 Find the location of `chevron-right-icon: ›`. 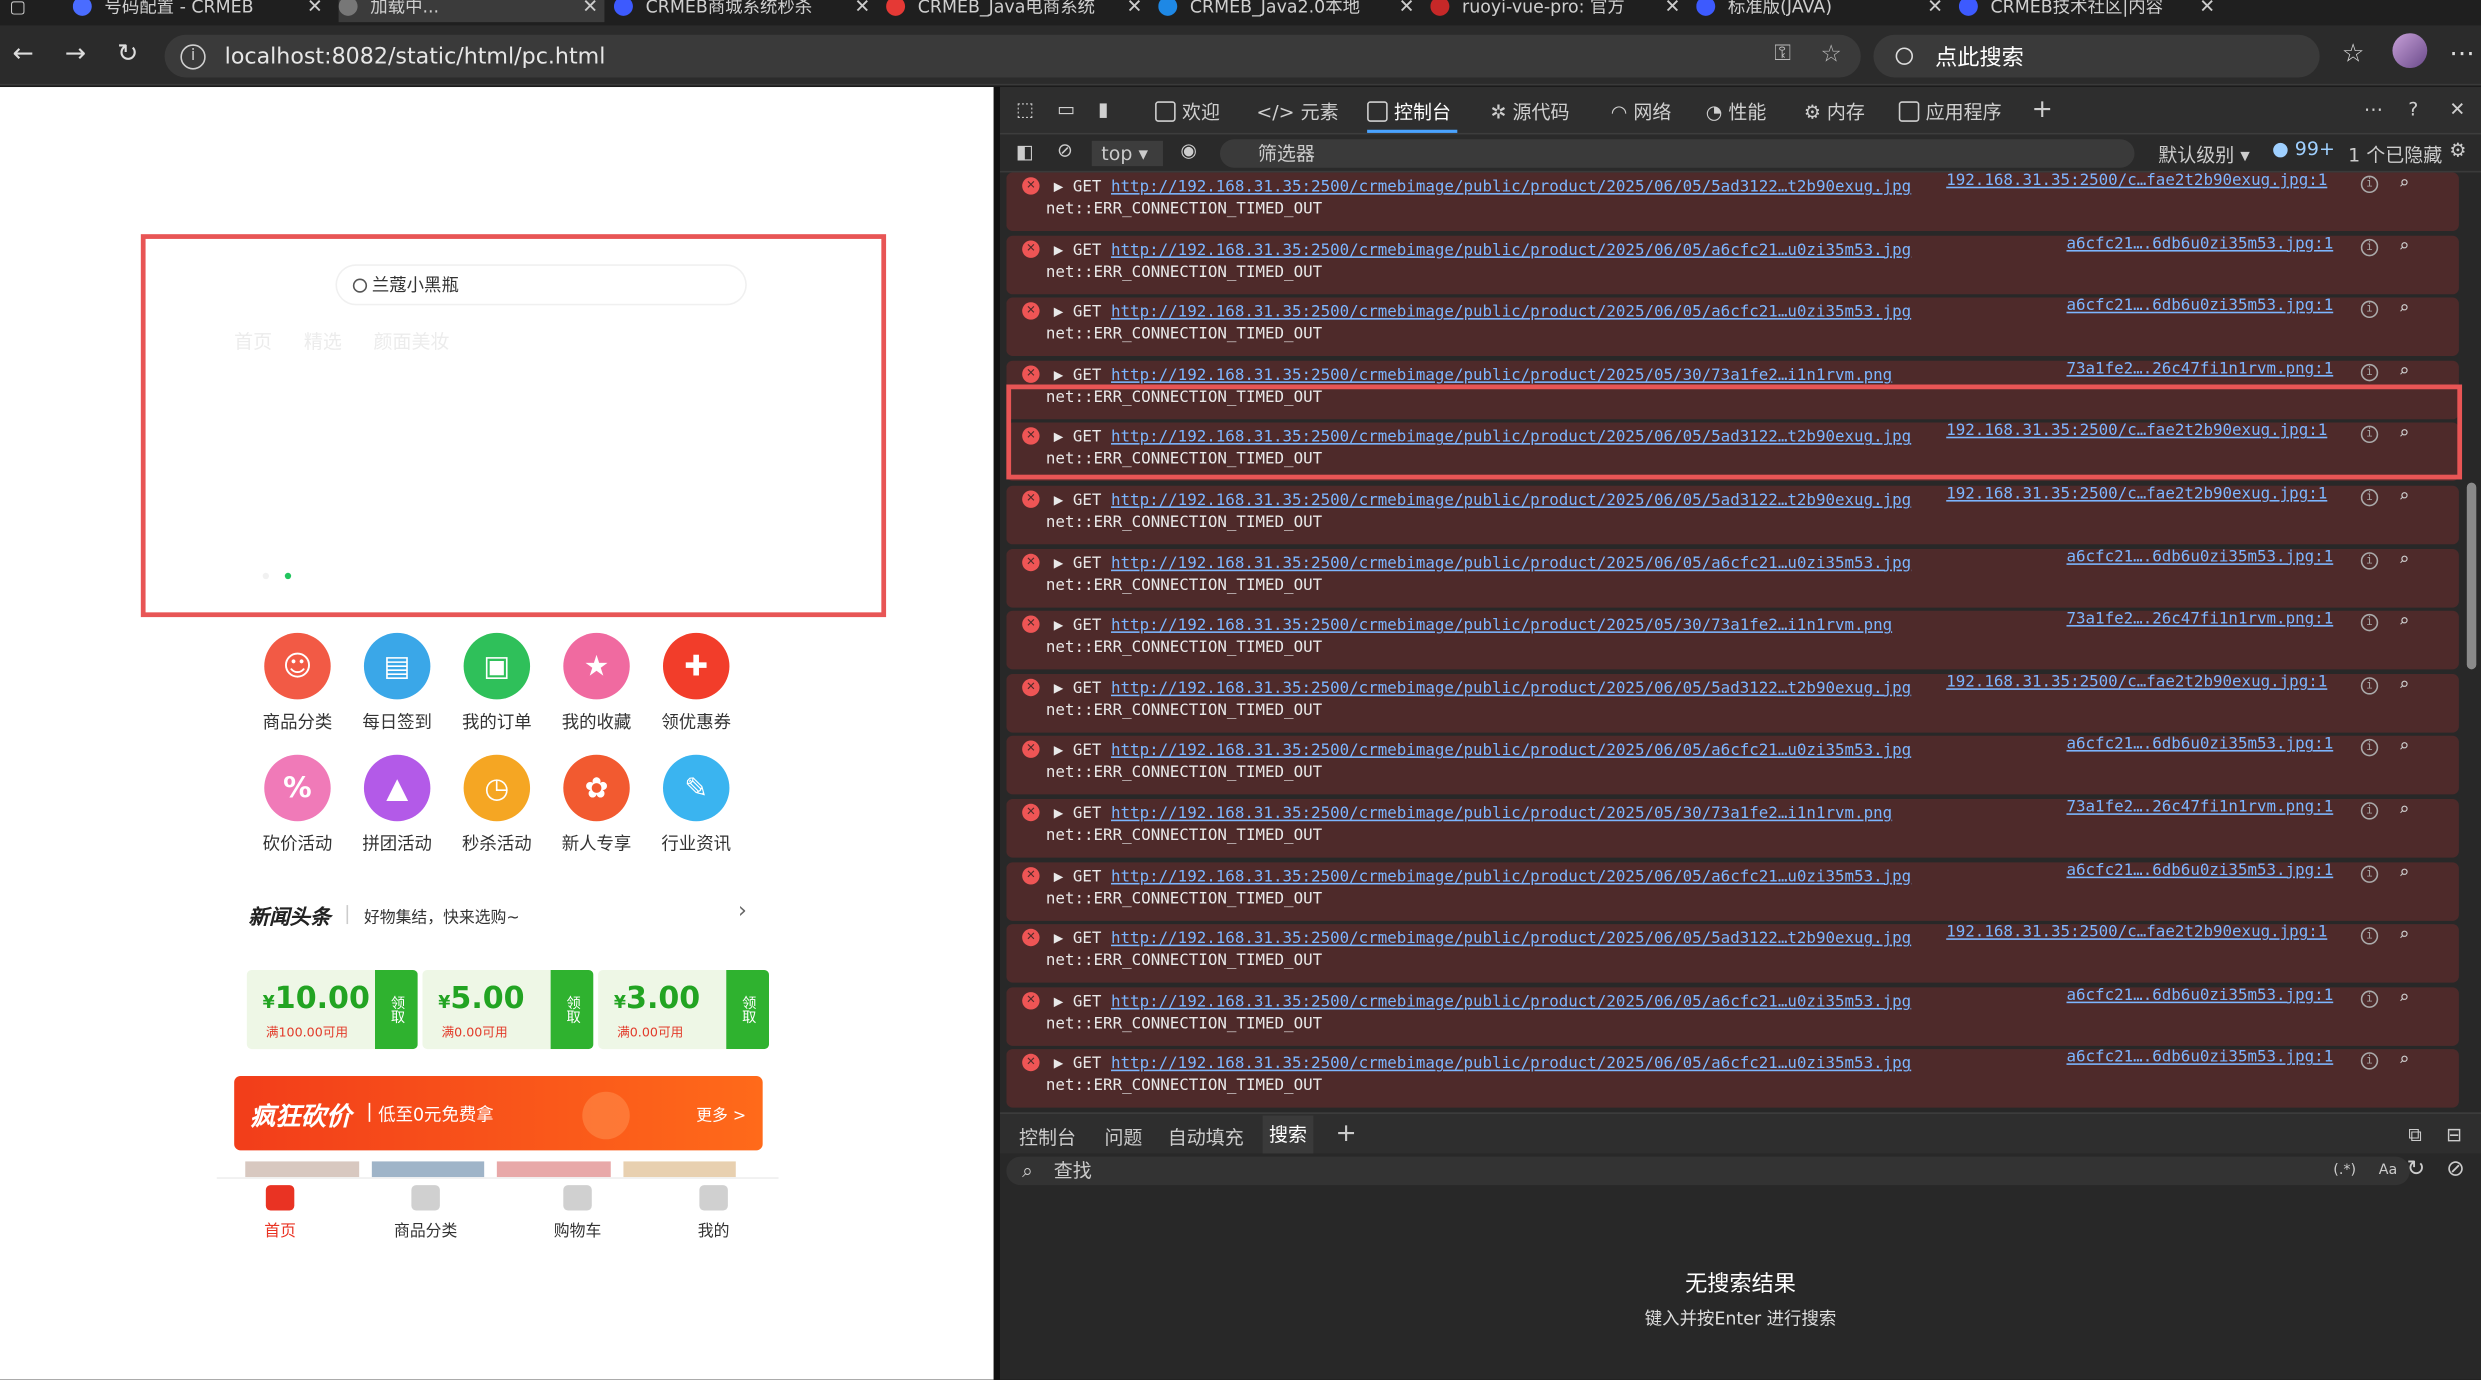

chevron-right-icon: › is located at coordinates (742, 911).